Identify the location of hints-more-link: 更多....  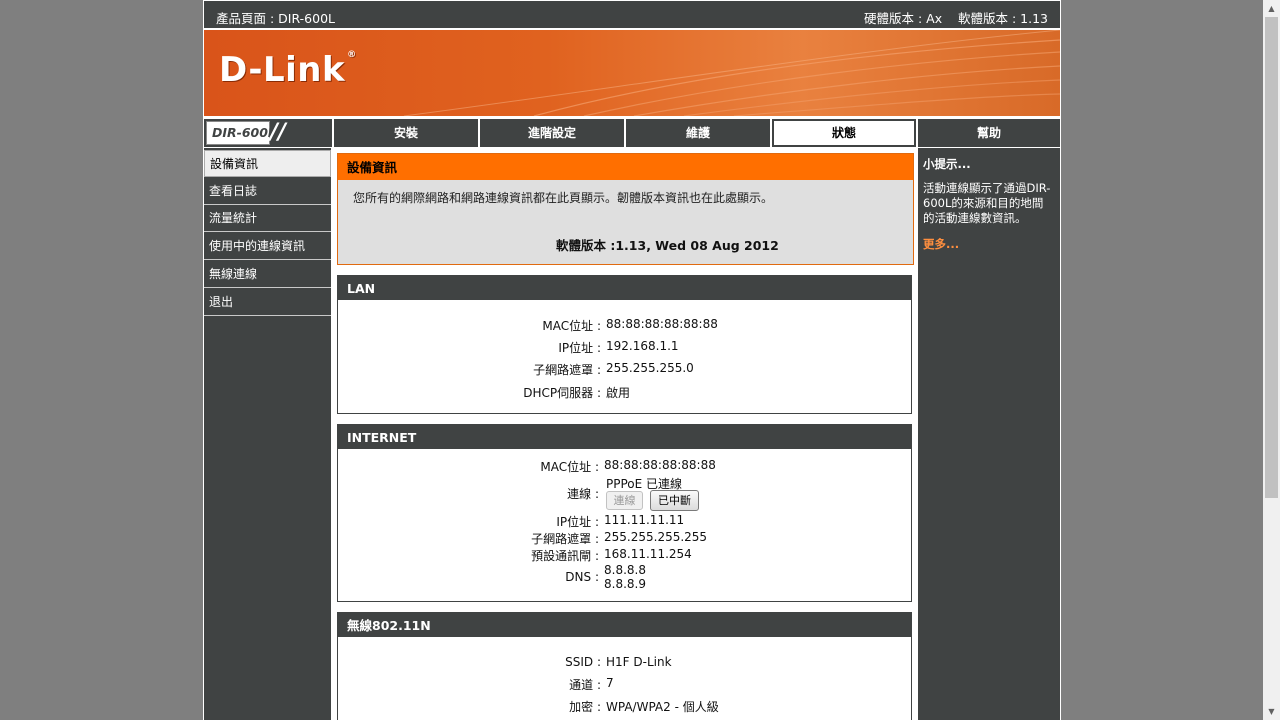
(941, 244).